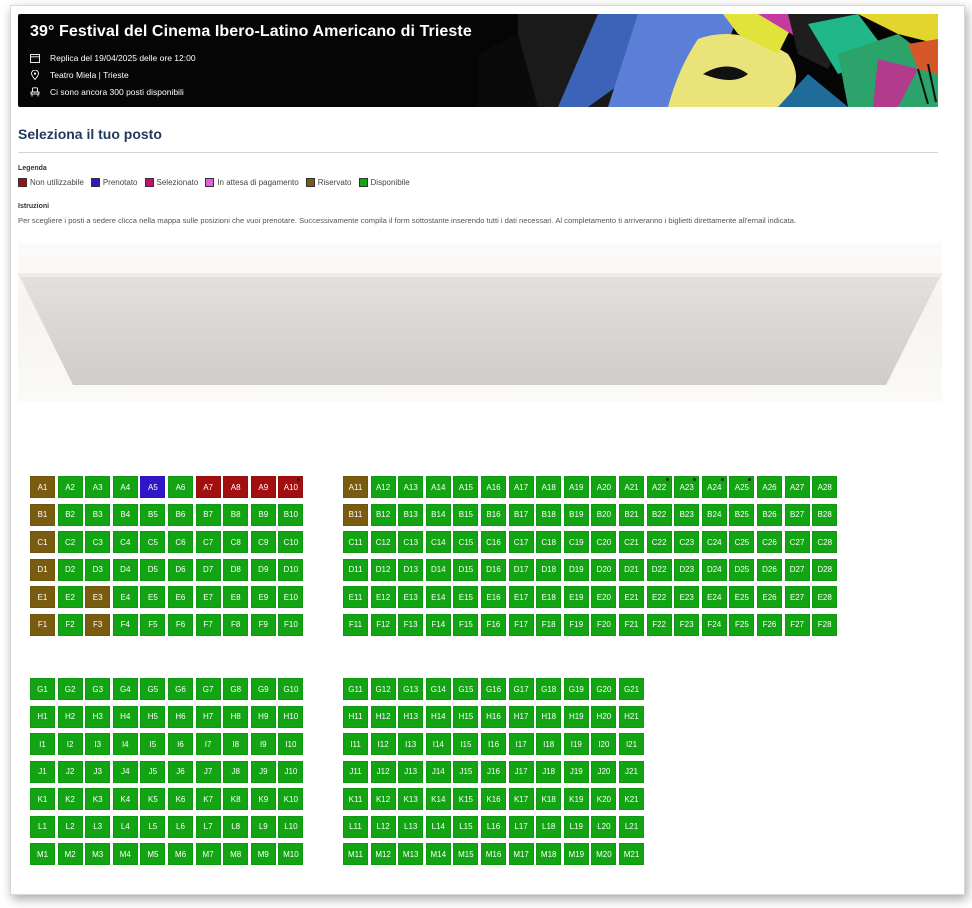  What do you see at coordinates (208, 826) in the screenshot?
I see `seat-l7: L7` at bounding box center [208, 826].